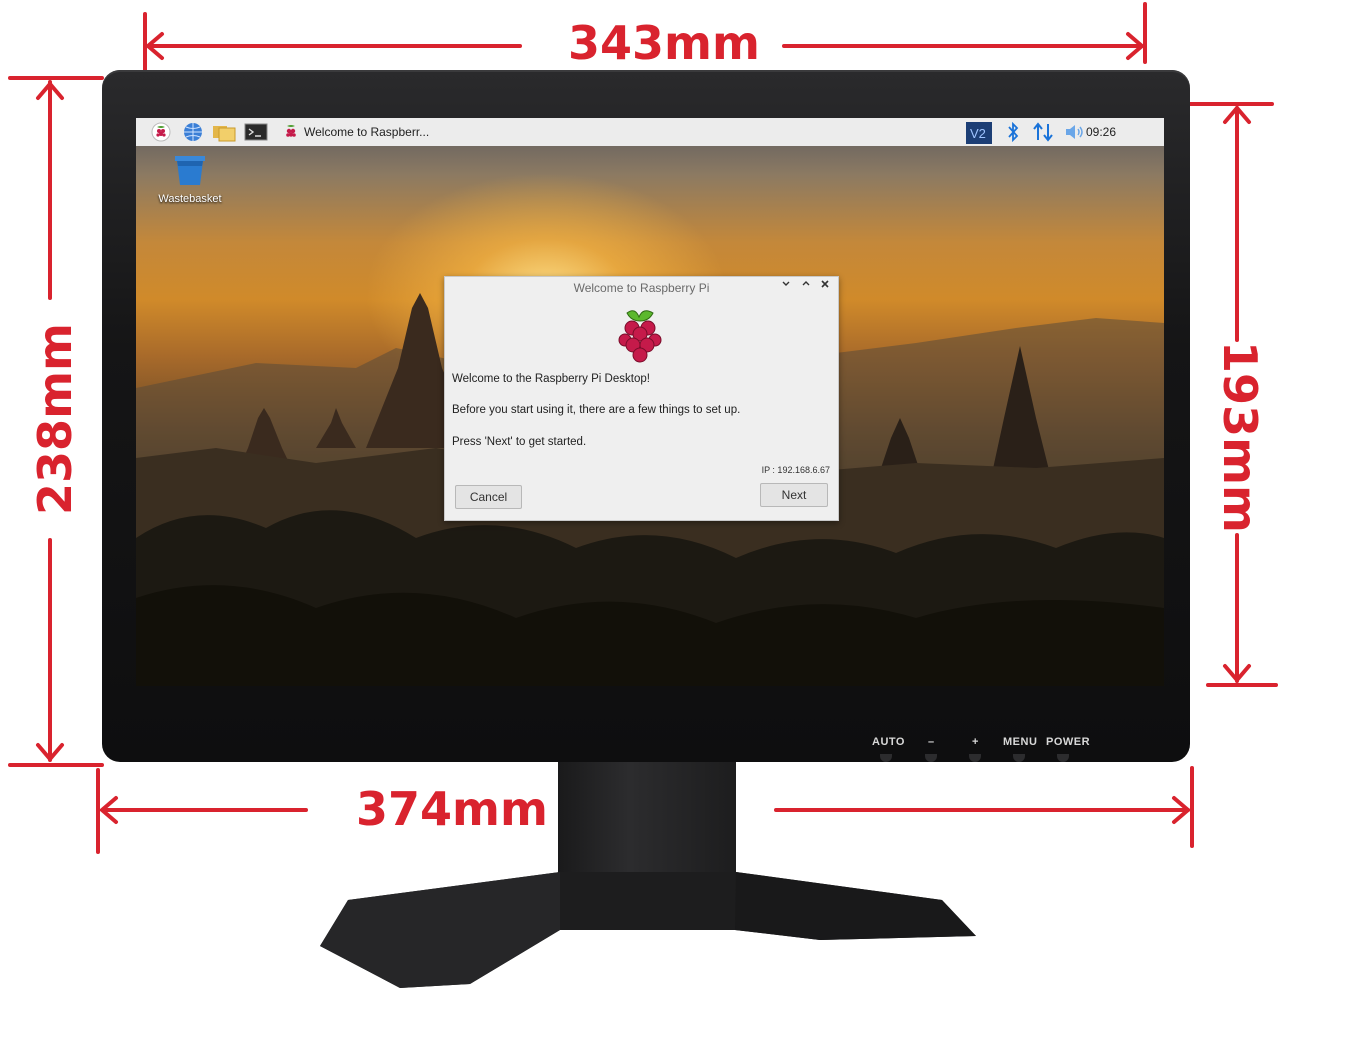 The width and height of the screenshot is (1349, 1054). I want to click on close-icon, so click(825, 287).